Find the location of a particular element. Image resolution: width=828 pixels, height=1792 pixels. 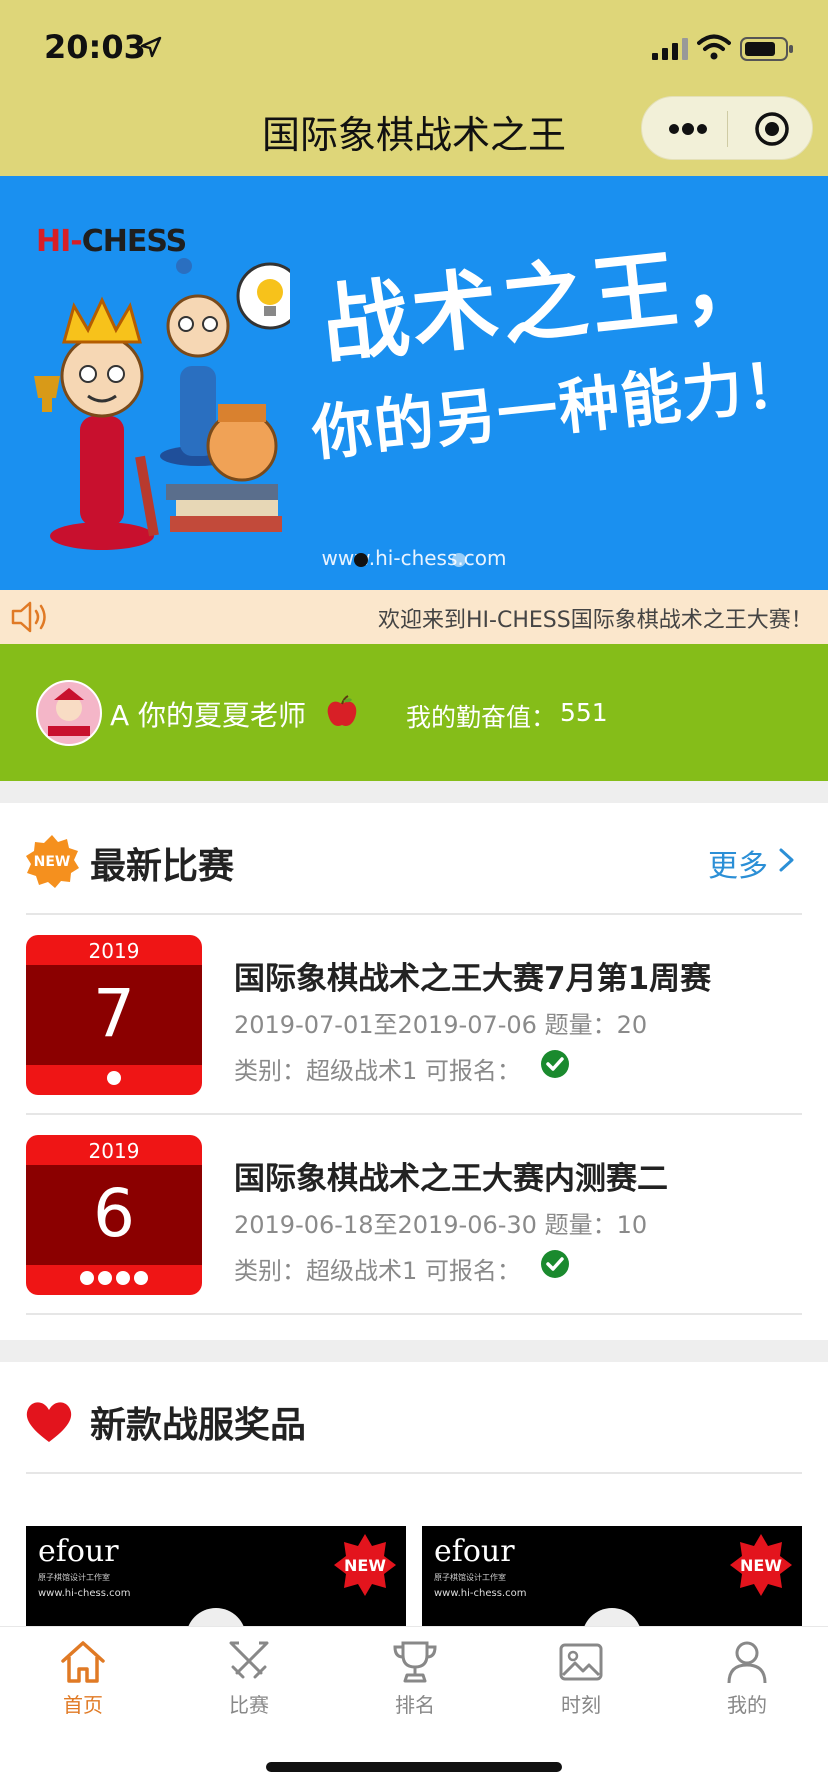

tab-home: 首页 is located at coordinates (83, 1678).